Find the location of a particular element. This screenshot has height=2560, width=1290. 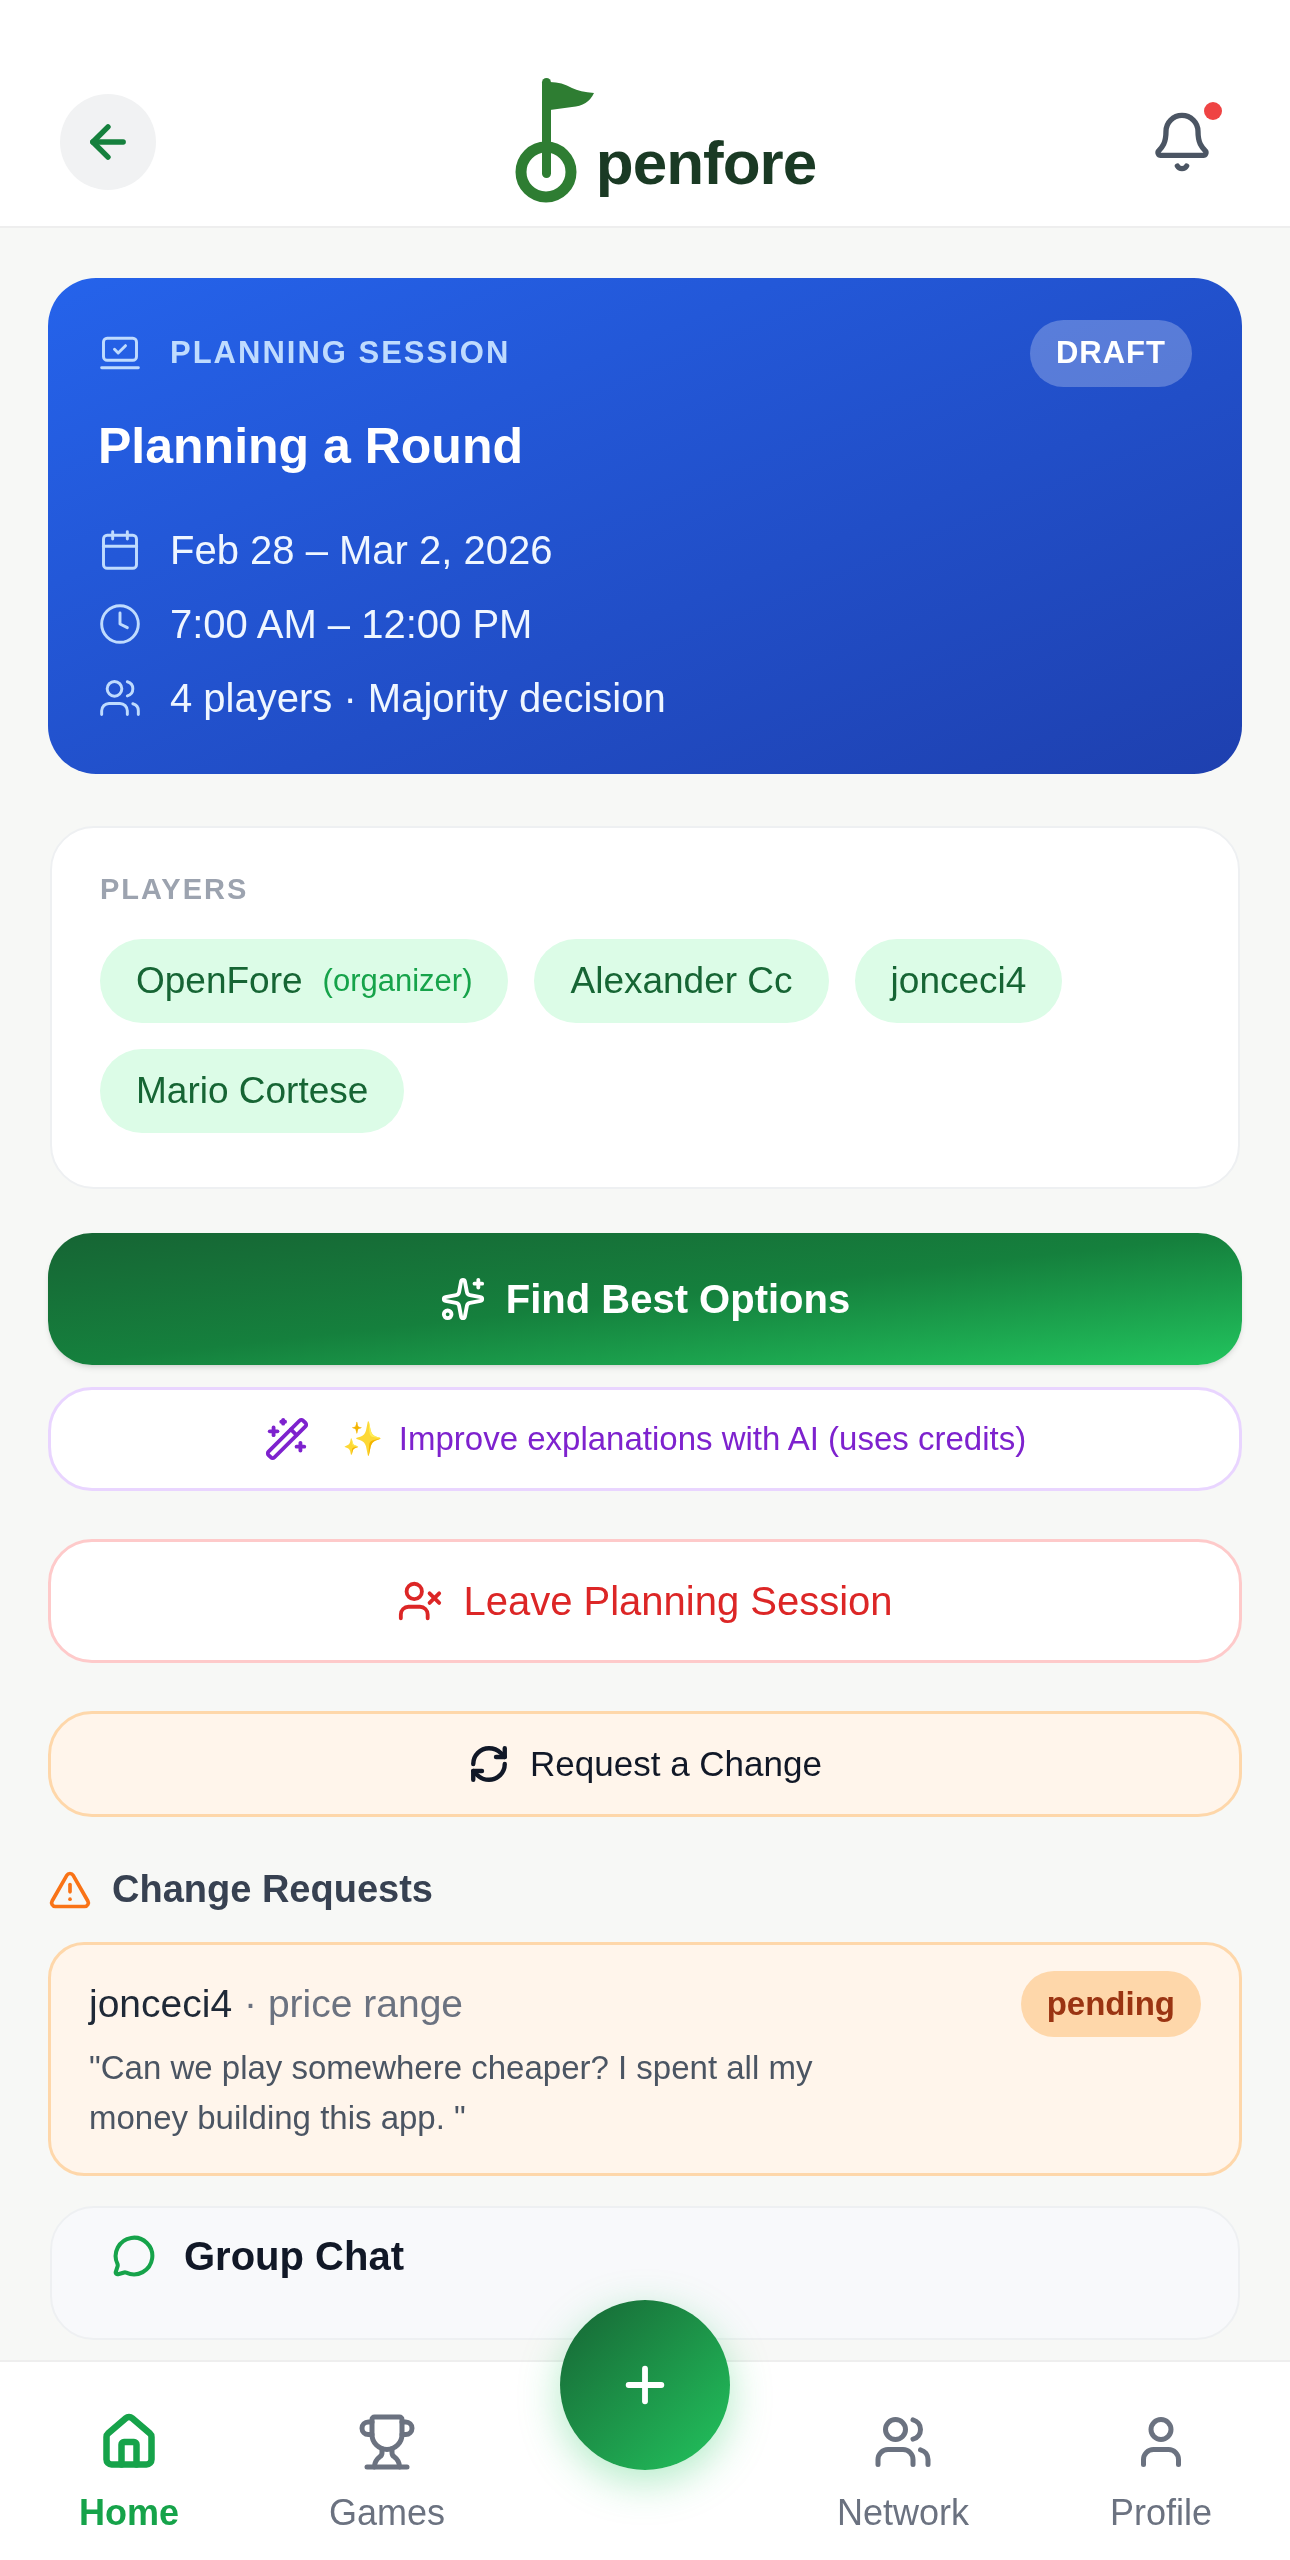

status-badge: pending is located at coordinates (1110, 2004).